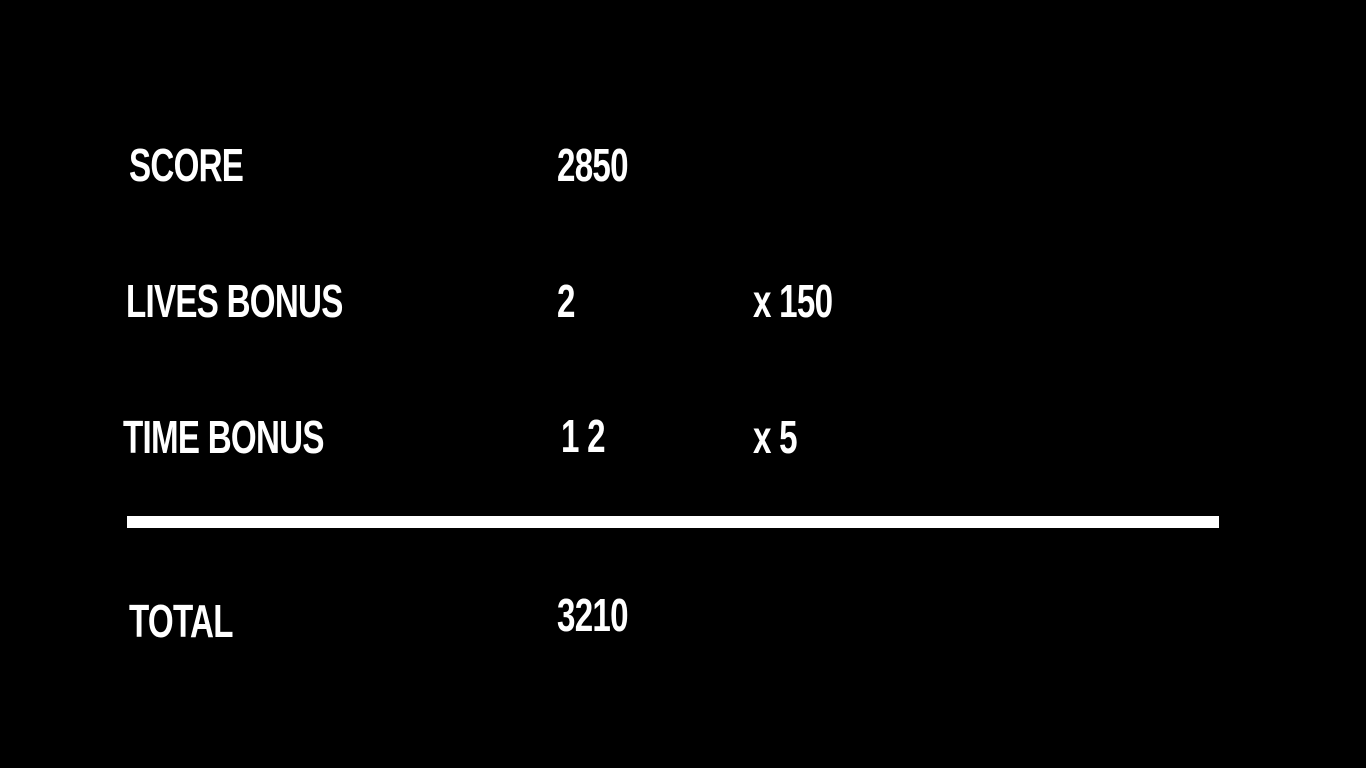  Describe the element at coordinates (593, 615) in the screenshot. I see `total-value: 3210` at that location.